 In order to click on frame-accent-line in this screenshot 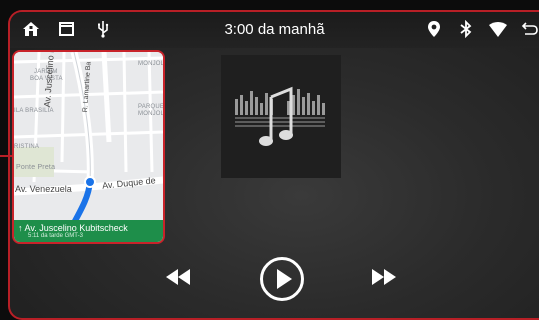, I will do `click(6, 156)`.